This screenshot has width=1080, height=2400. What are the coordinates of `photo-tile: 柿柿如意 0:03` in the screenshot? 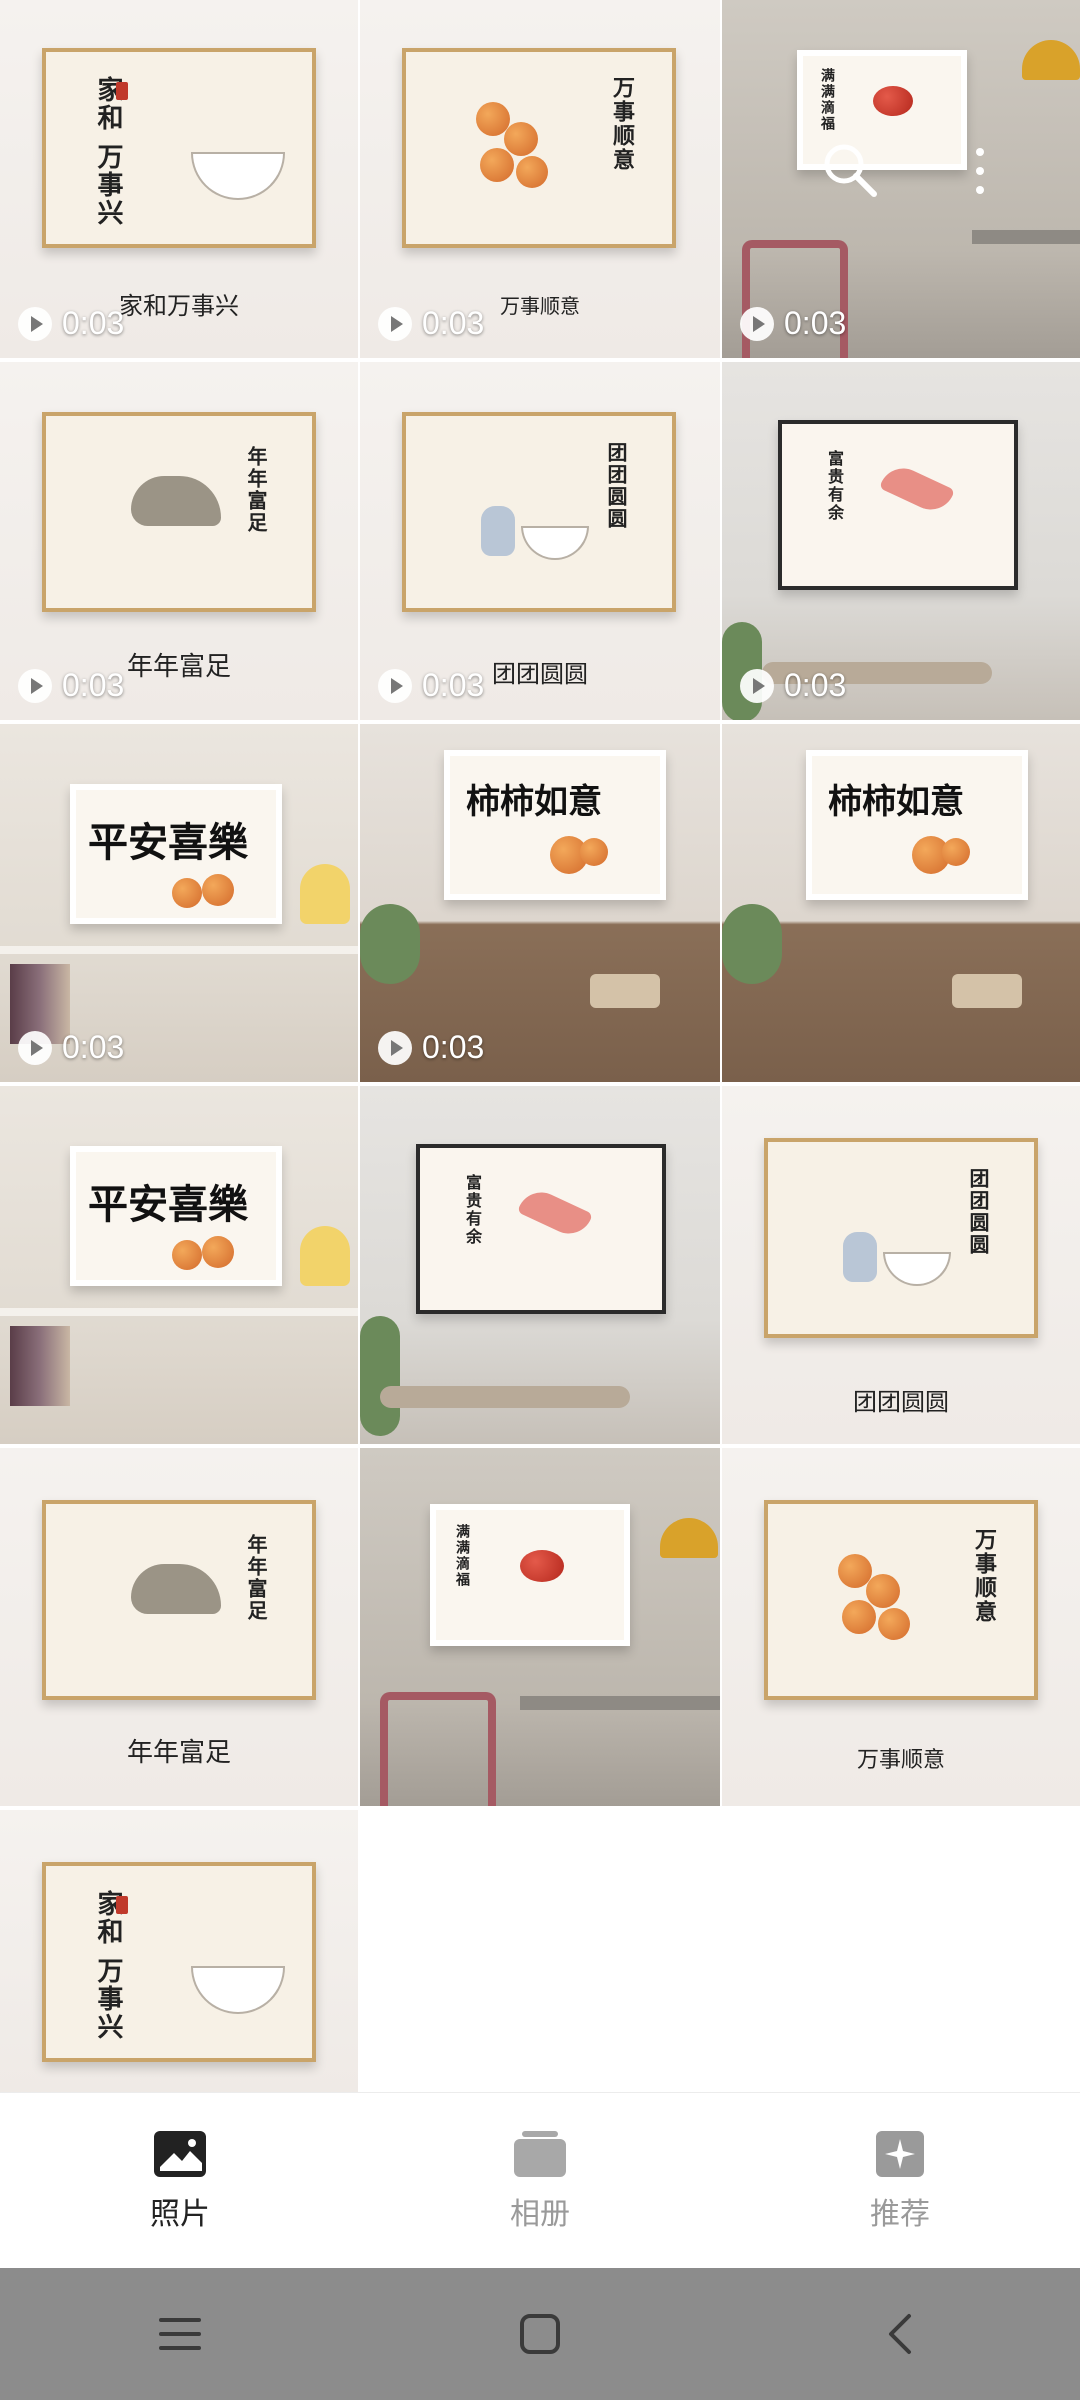 It's located at (540, 903).